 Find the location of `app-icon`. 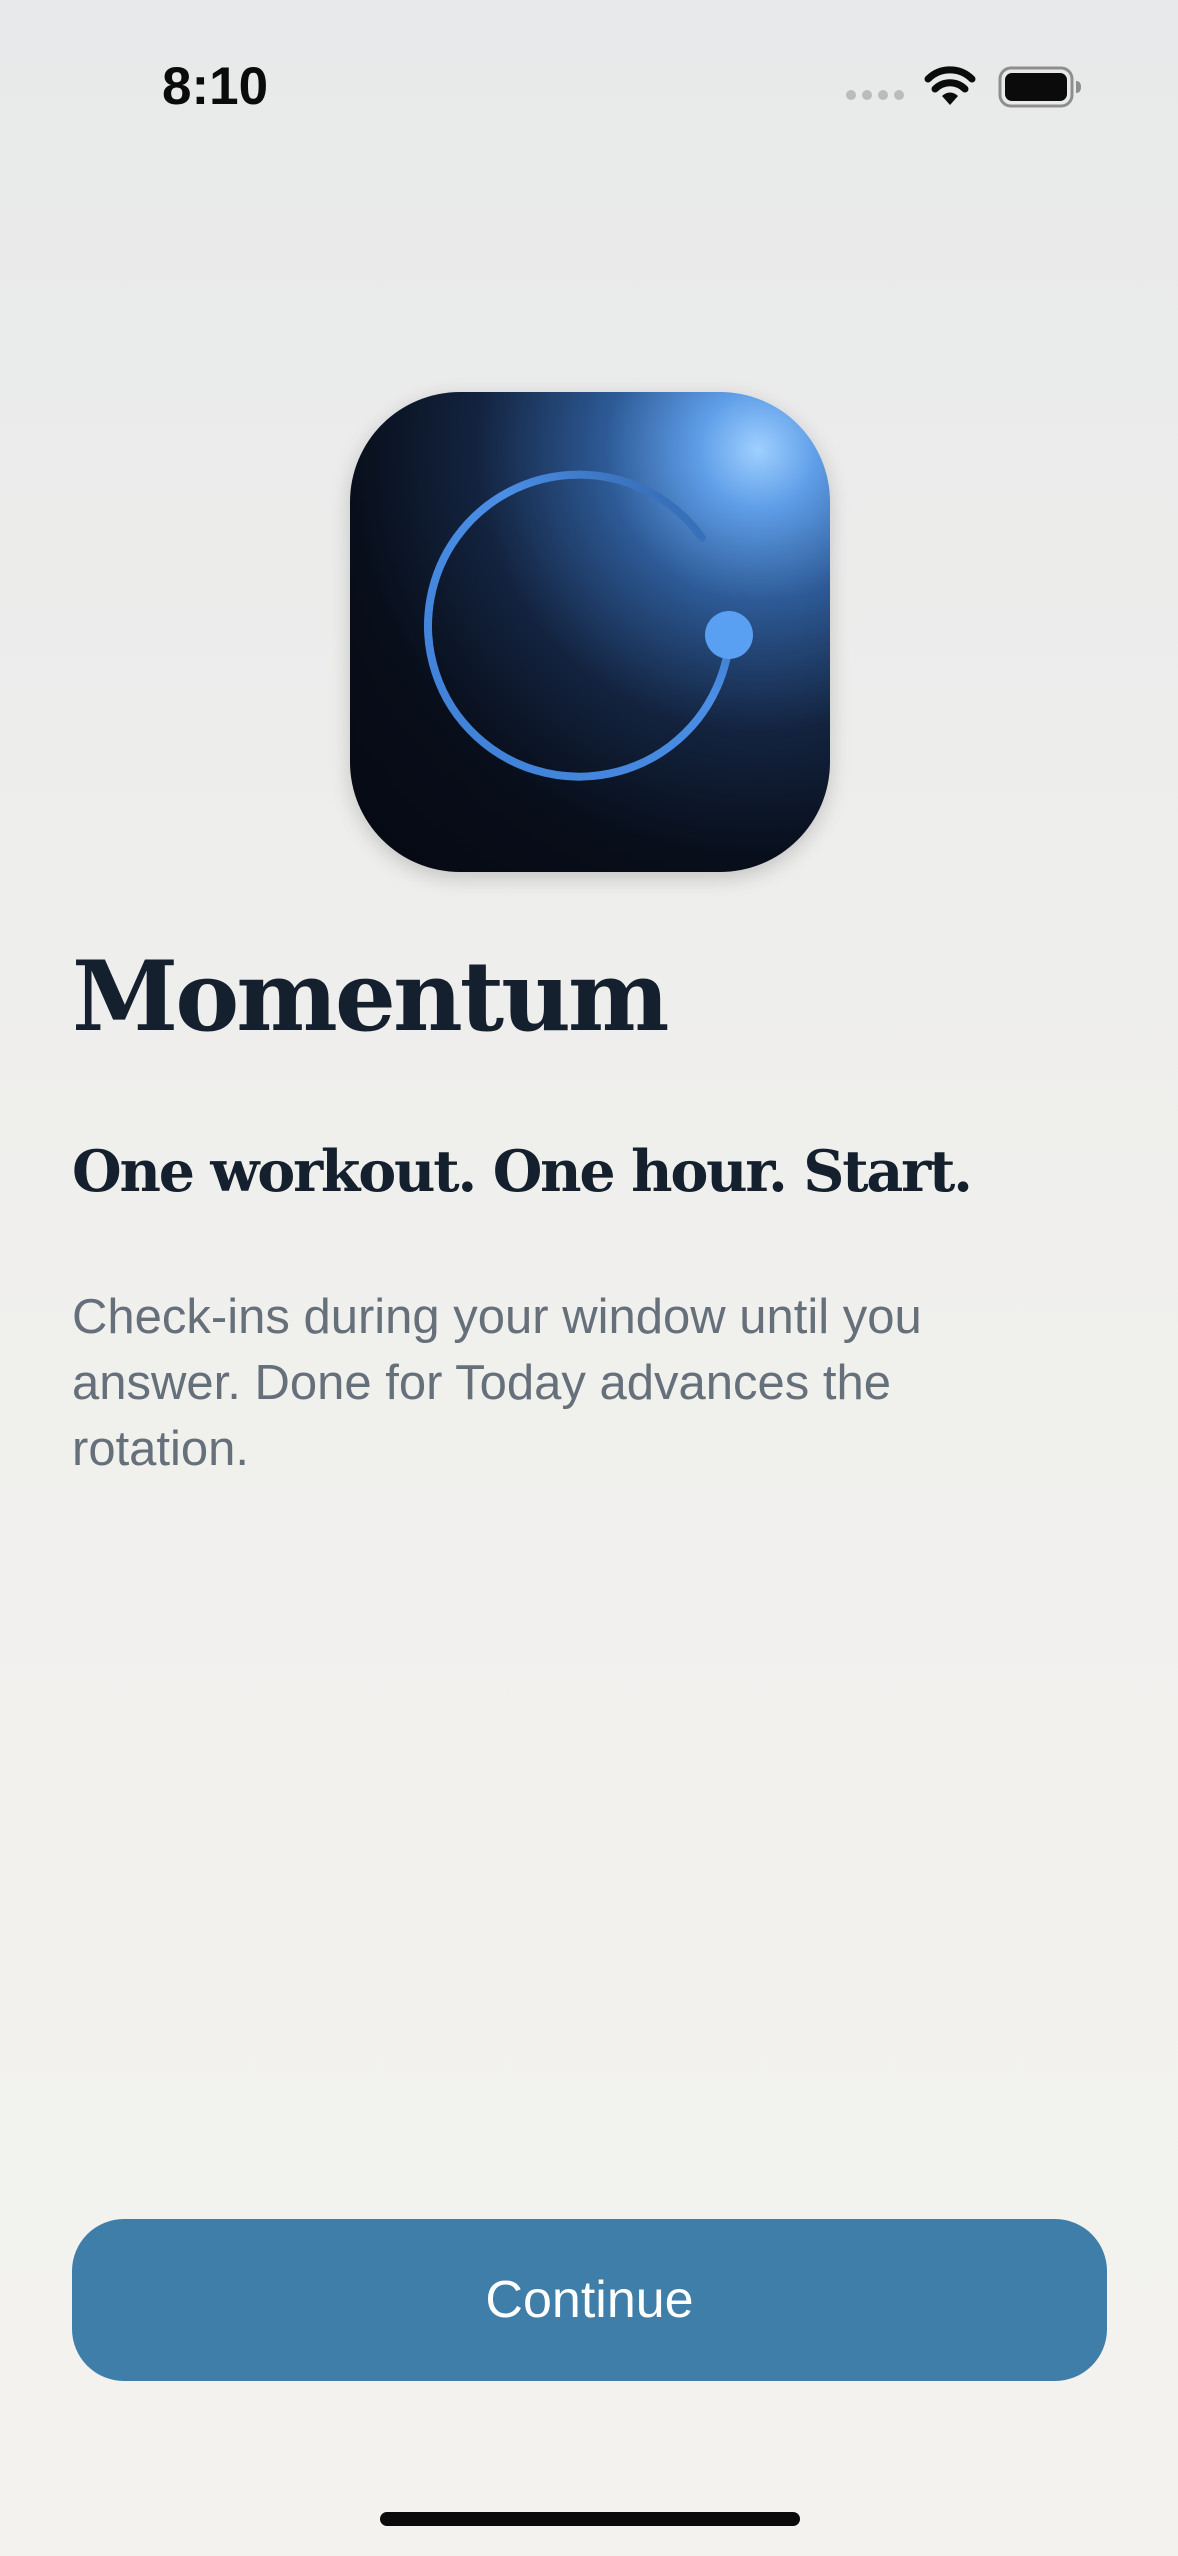

app-icon is located at coordinates (590, 632).